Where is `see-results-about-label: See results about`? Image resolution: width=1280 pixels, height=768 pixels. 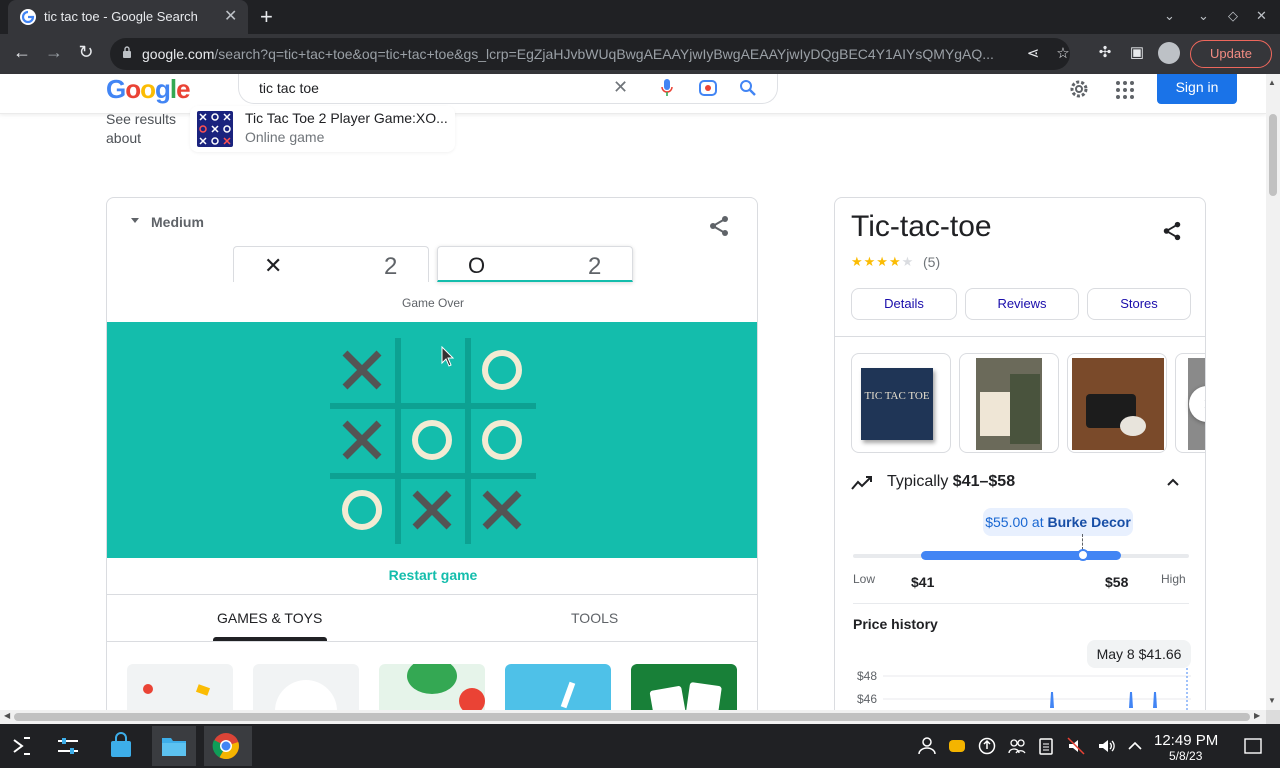 see-results-about-label: See results about is located at coordinates (141, 128).